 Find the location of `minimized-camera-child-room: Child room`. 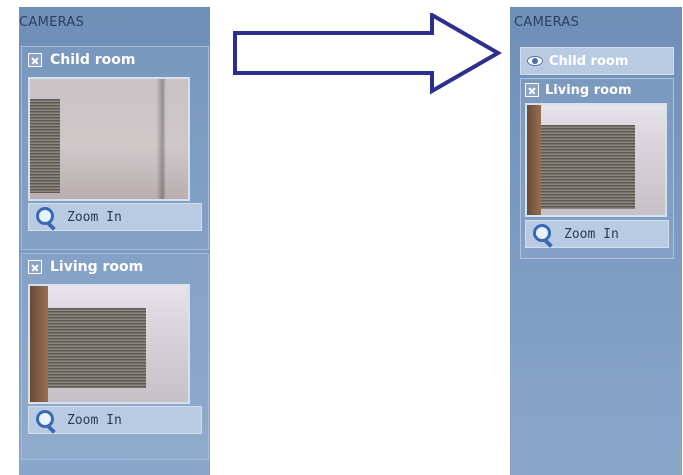

minimized-camera-child-room: Child room is located at coordinates (597, 61).